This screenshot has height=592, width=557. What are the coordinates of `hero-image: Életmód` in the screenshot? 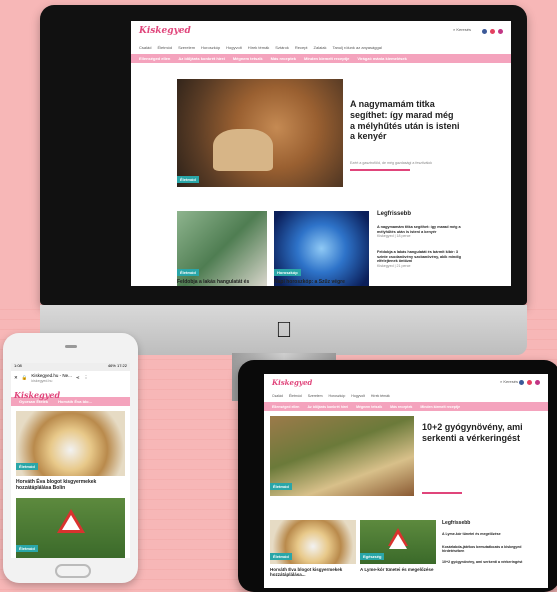 It's located at (260, 133).